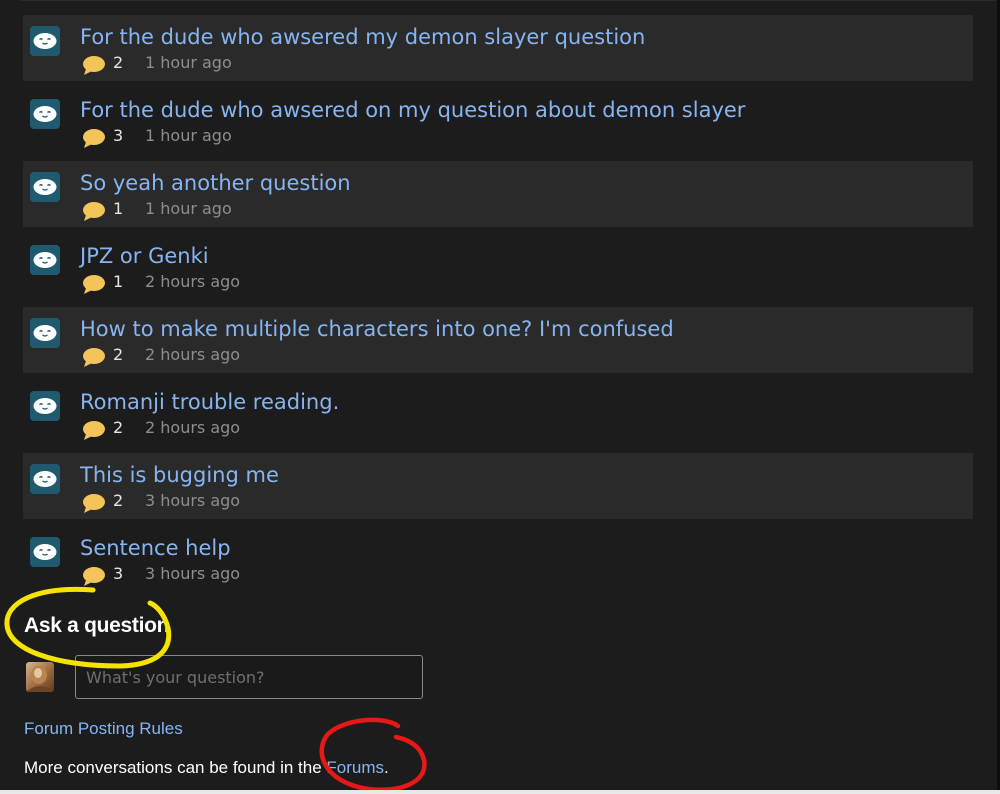  What do you see at coordinates (103, 729) in the screenshot?
I see `forum-posting-rules-link: Forum Posting Rules` at bounding box center [103, 729].